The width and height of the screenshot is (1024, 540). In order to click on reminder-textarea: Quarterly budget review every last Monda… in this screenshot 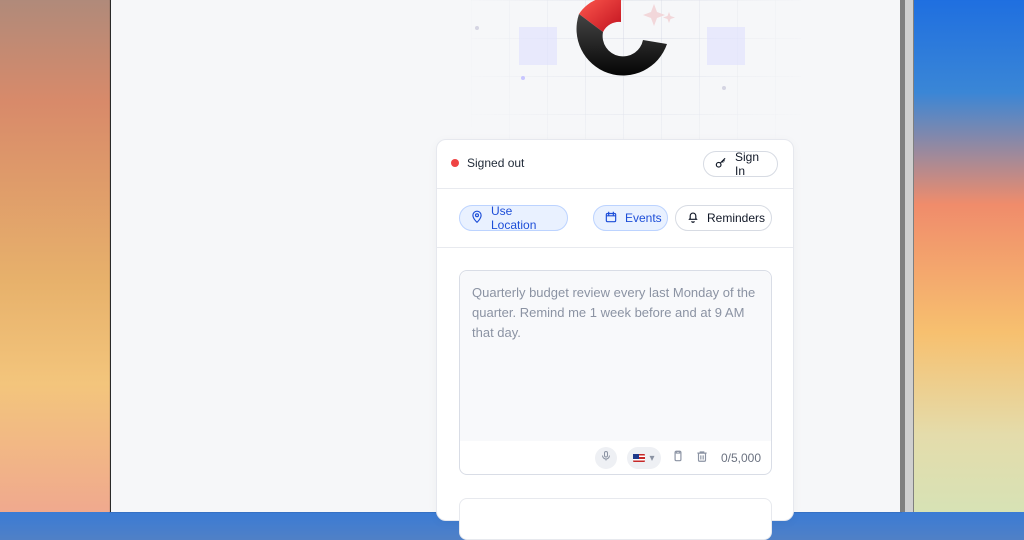, I will do `click(615, 372)`.